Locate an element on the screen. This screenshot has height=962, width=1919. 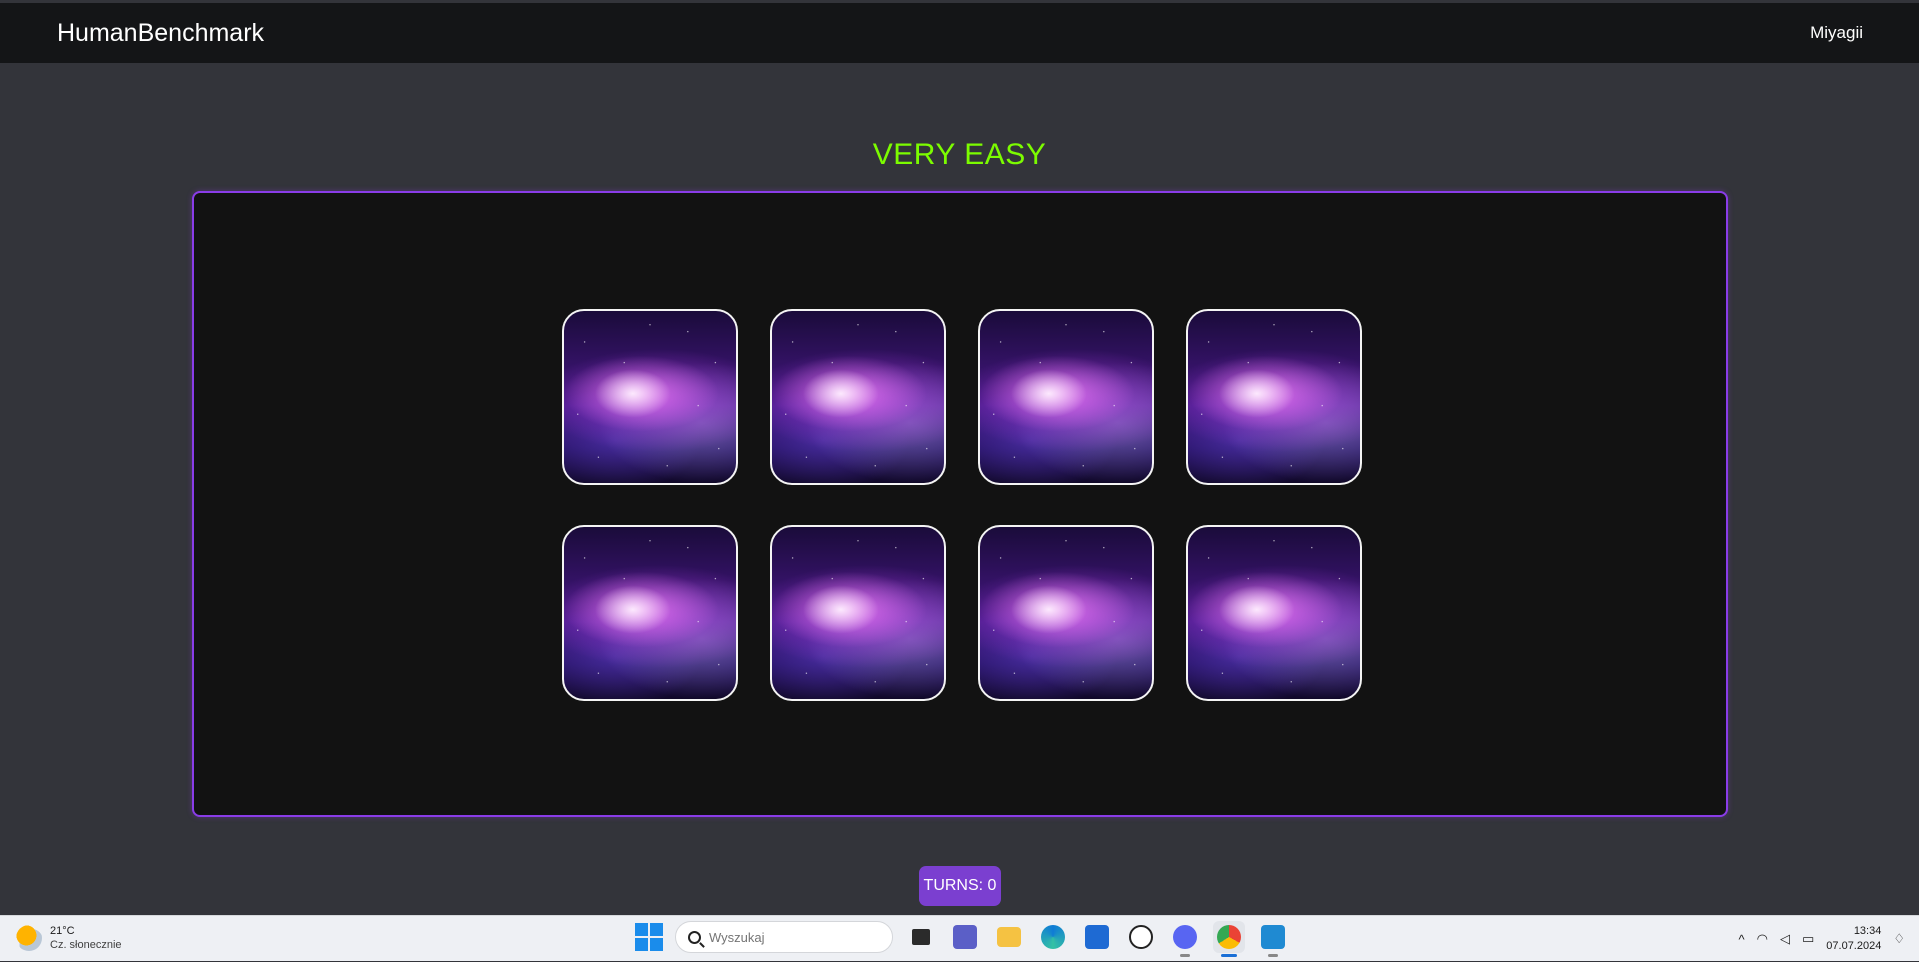
system-tray: ^ ◠ ◁ ▭ 13:34 07.07.2024 ♢ is located at coordinates (1829, 939).